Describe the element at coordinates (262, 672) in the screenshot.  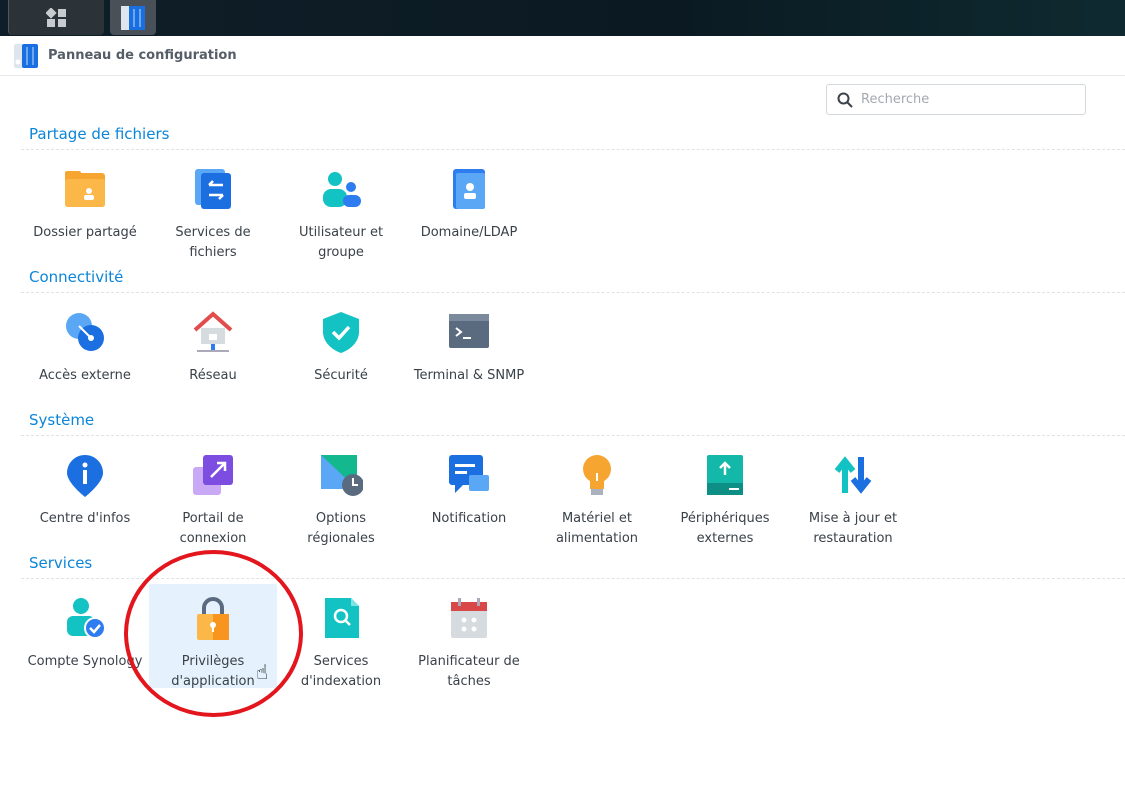
I see `hand-cursor-icon: ☝` at that location.